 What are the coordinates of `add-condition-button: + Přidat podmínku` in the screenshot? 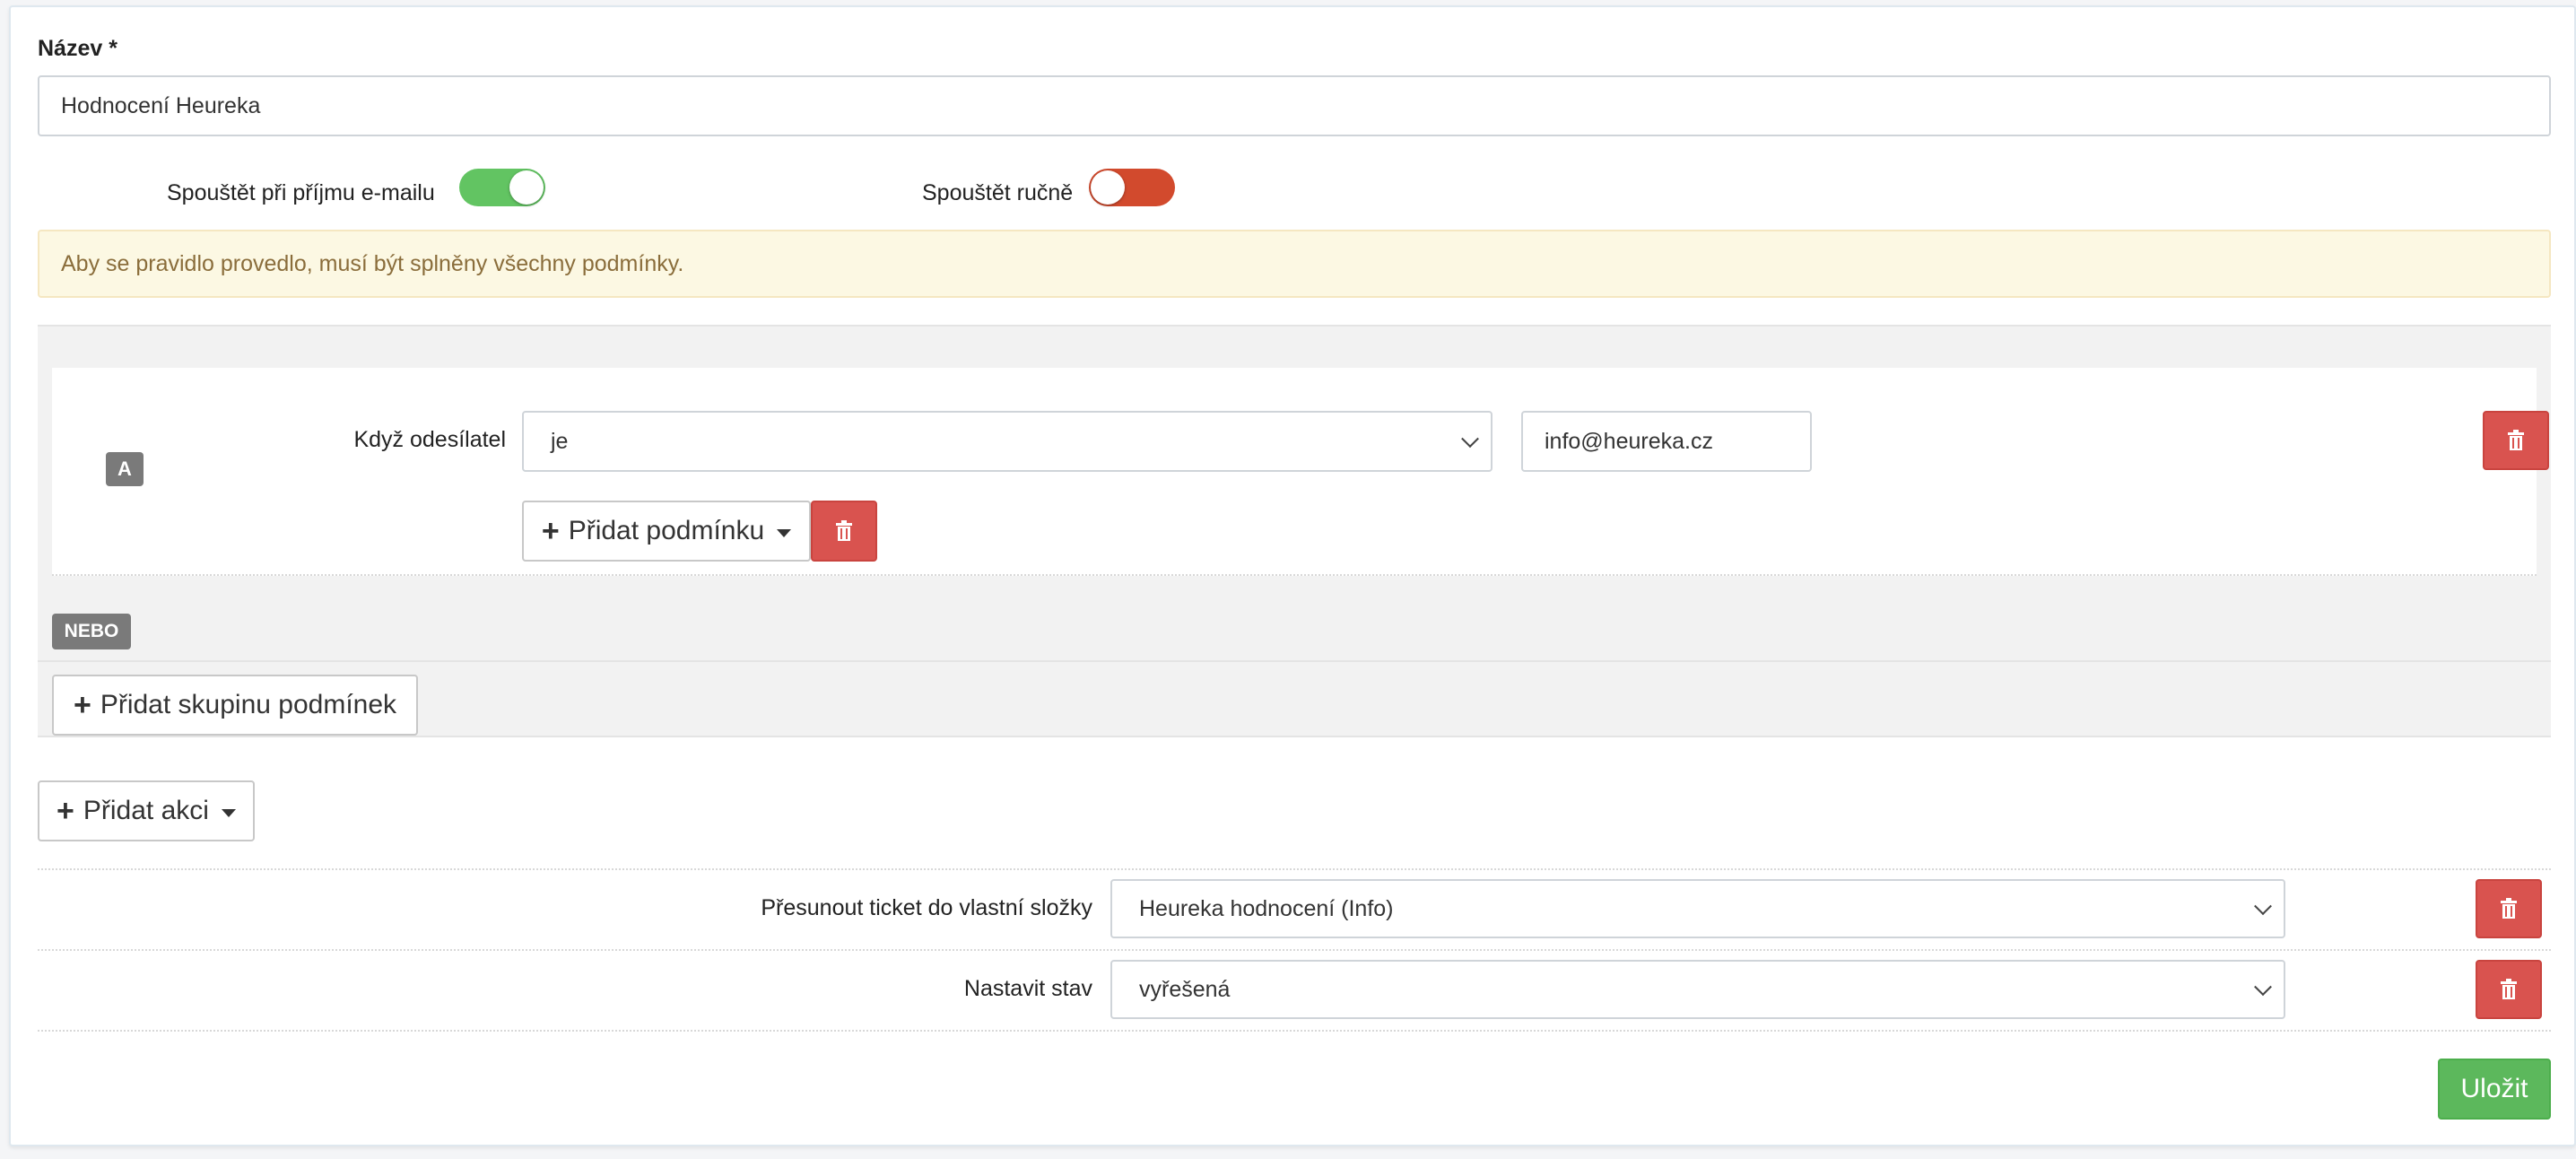 It's located at (666, 531).